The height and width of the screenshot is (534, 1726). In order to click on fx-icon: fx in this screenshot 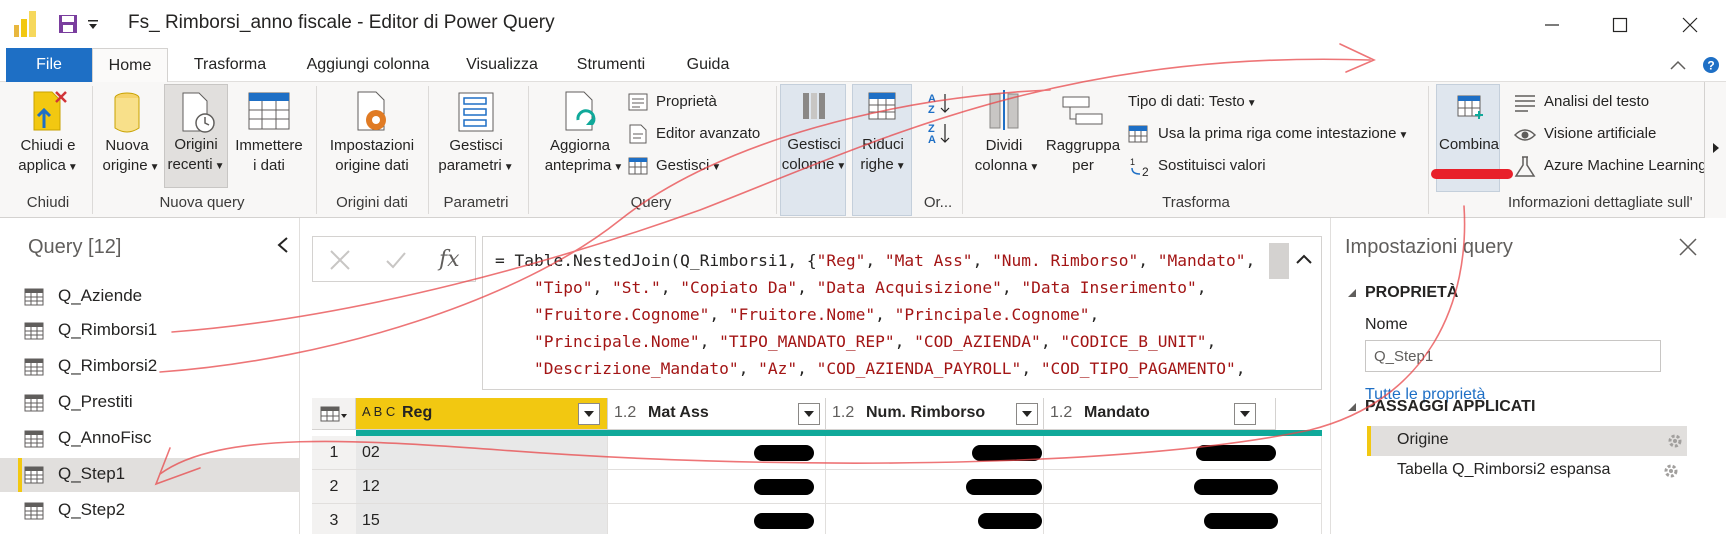, I will do `click(452, 259)`.